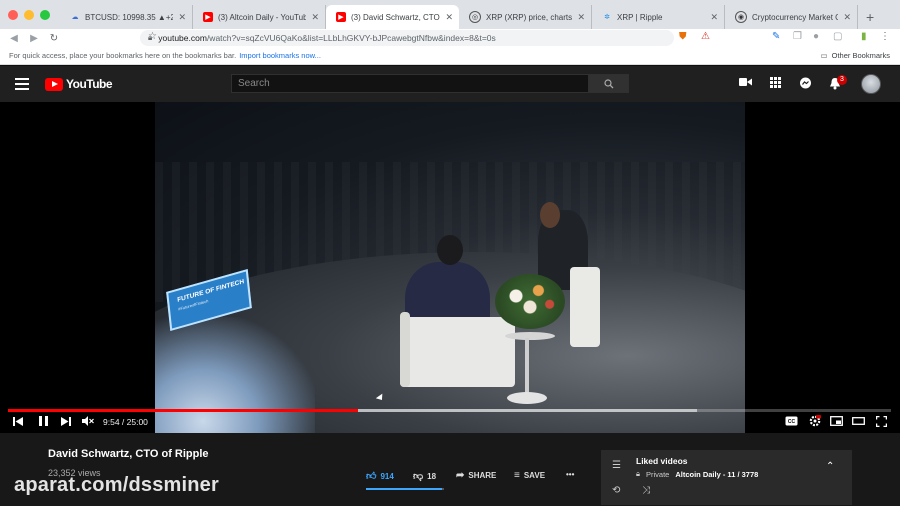 The image size is (900, 506). I want to click on previous-icon, so click(18, 421).